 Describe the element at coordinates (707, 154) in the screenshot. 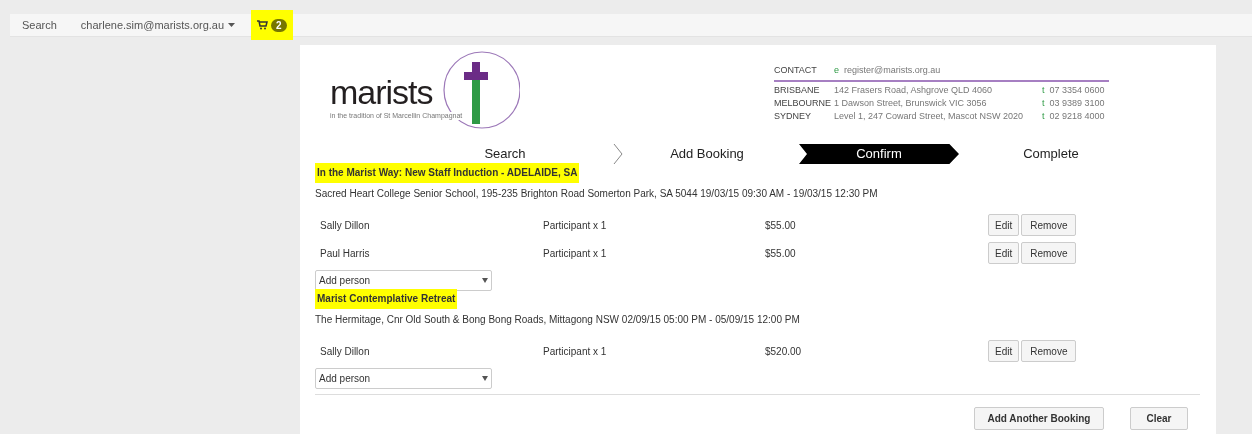

I see `step-tab: Add Booking` at that location.